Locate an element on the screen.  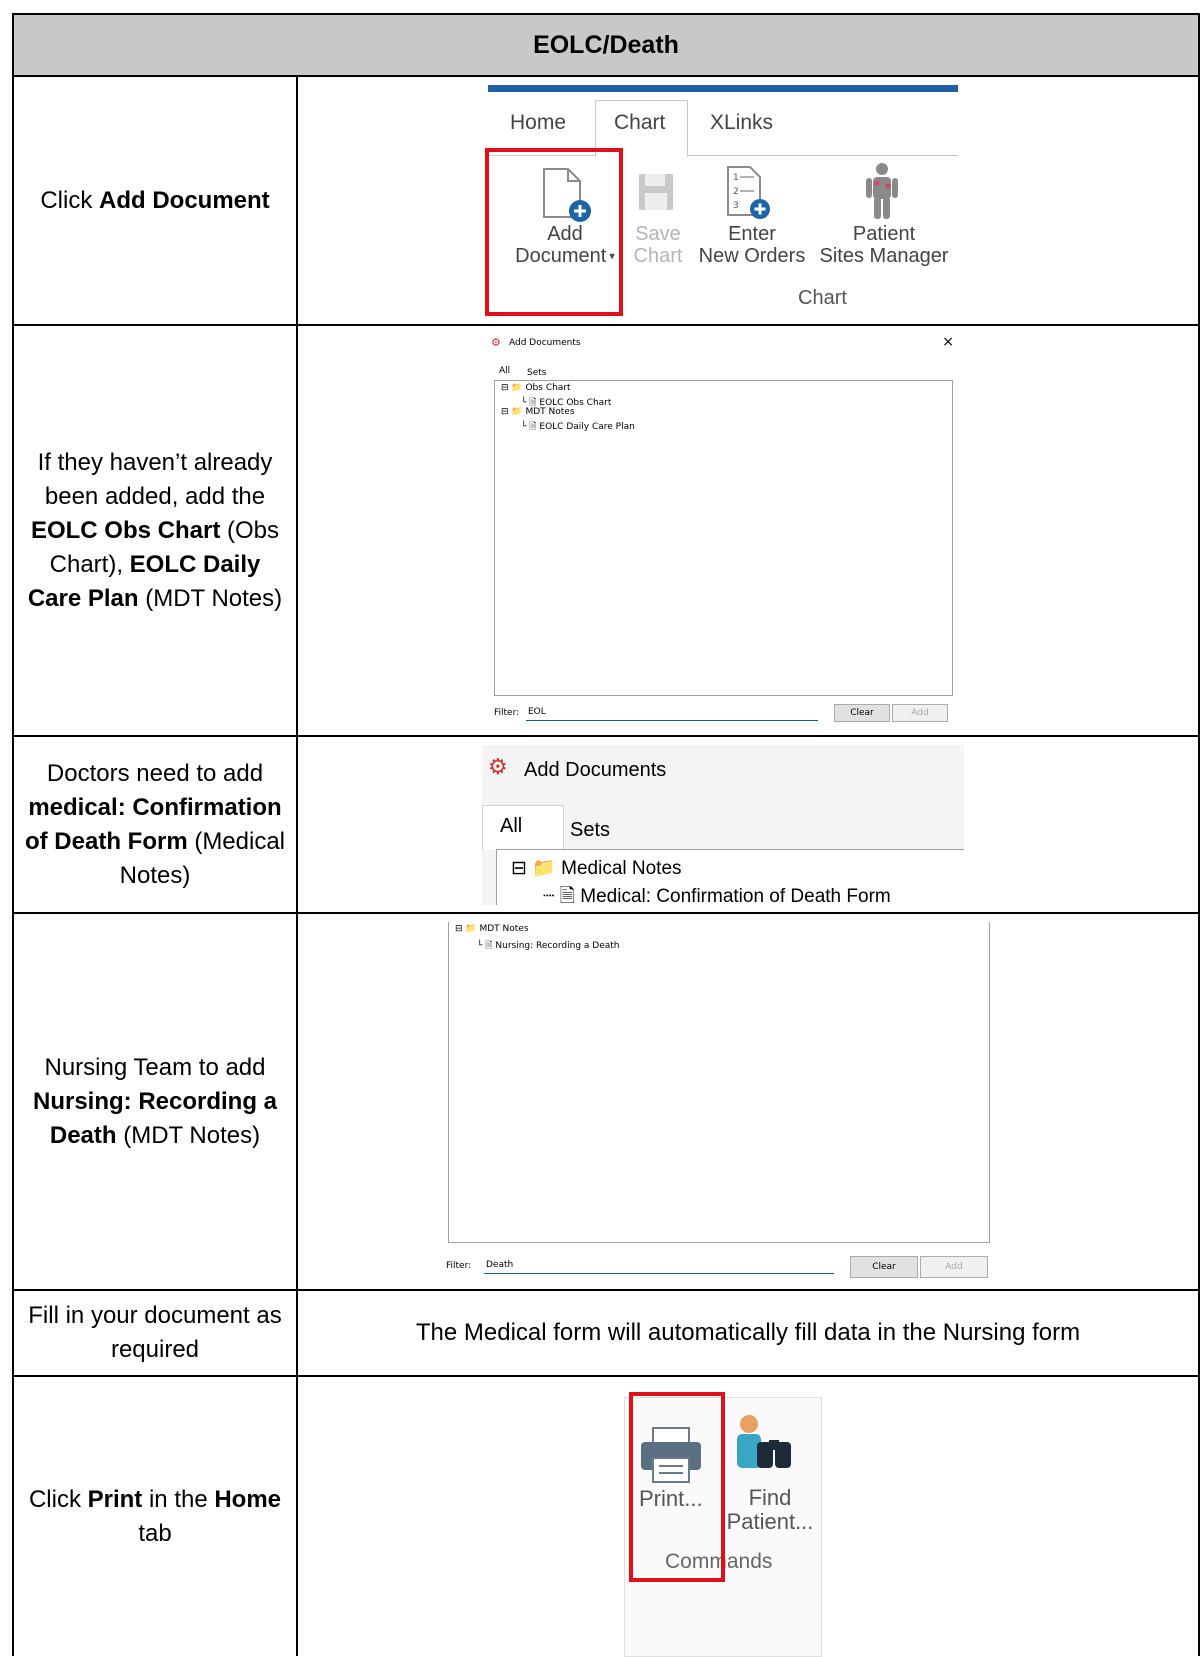
filter-input: Death is located at coordinates (659, 1265).